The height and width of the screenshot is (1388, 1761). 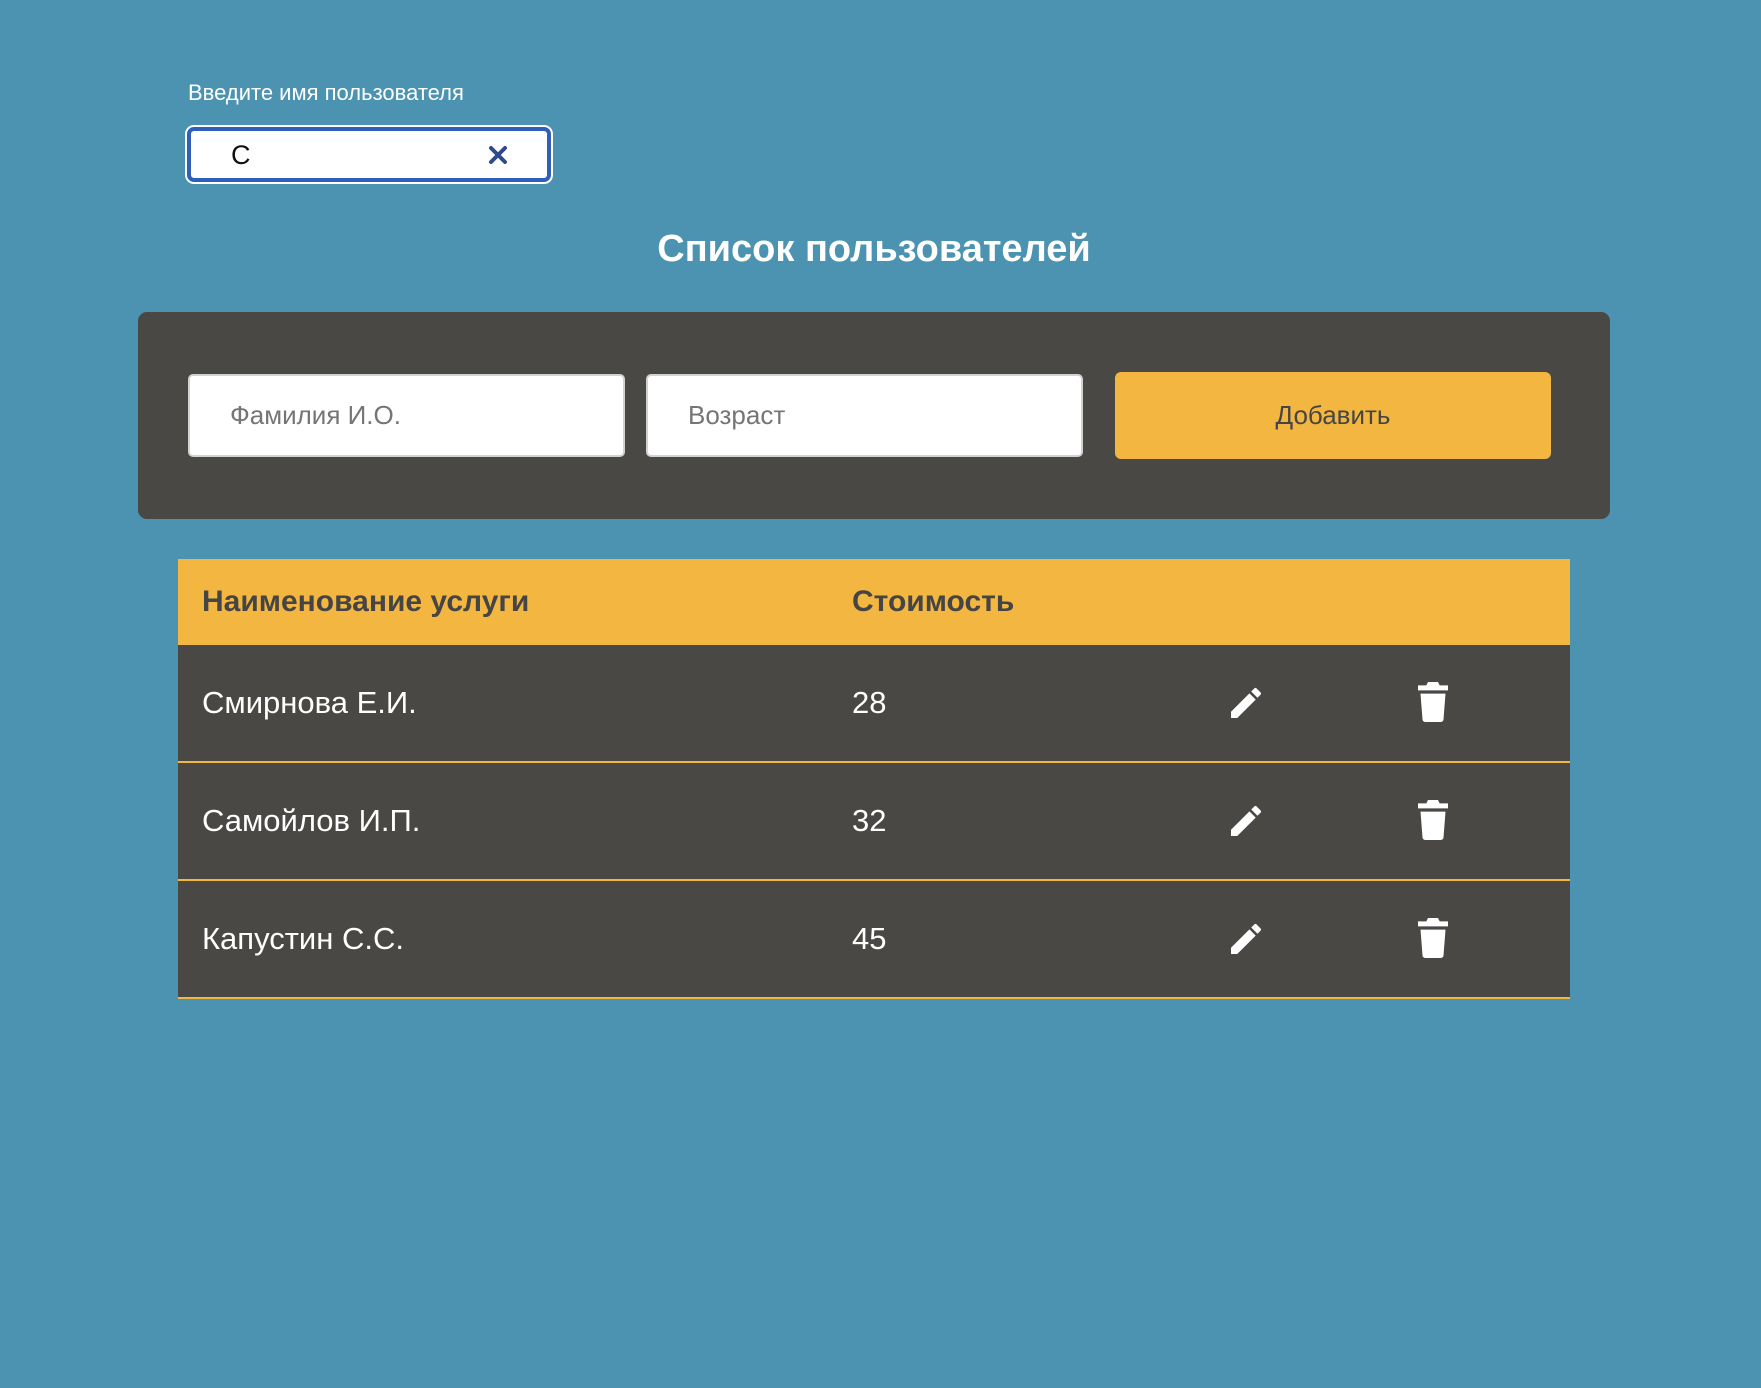 What do you see at coordinates (309, 702) in the screenshot?
I see `user-name: Смирнова Е.И.` at bounding box center [309, 702].